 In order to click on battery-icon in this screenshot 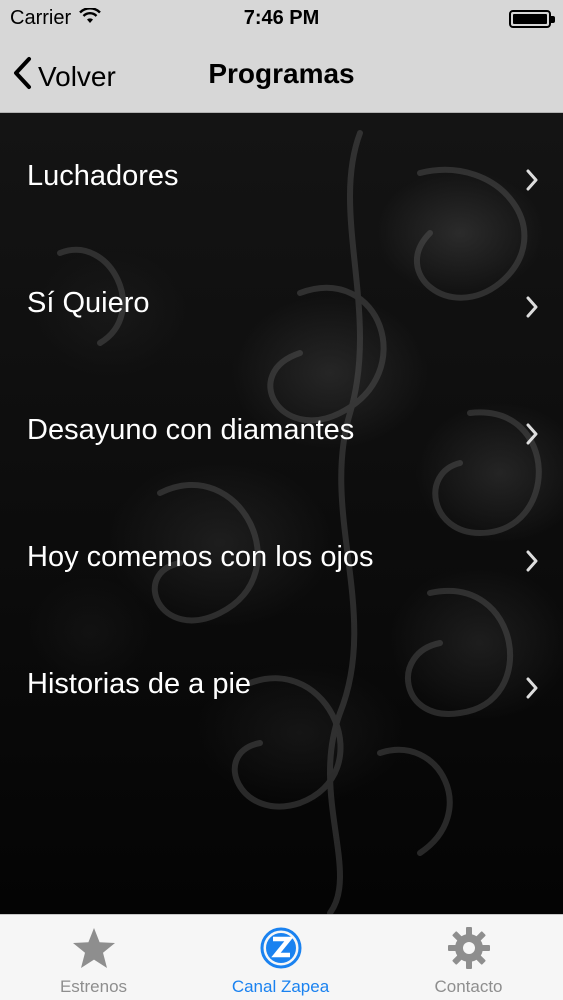, I will do `click(532, 19)`.